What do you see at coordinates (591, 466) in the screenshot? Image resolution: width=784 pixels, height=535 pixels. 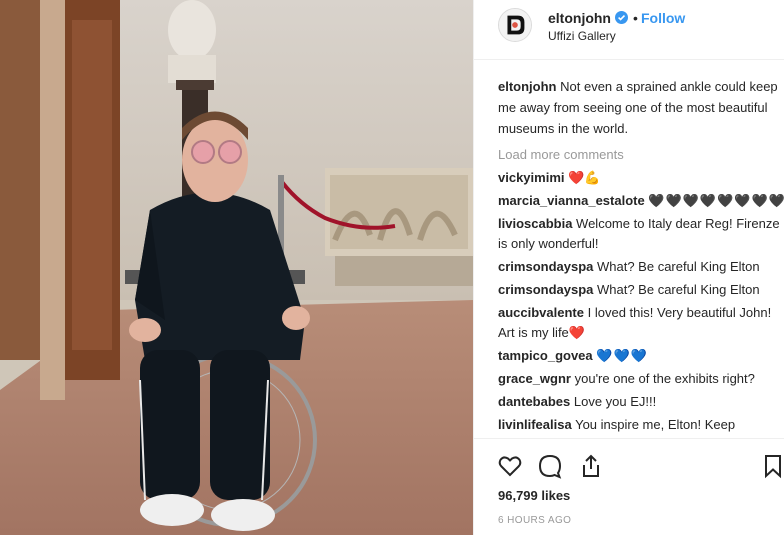 I see `share-icon` at bounding box center [591, 466].